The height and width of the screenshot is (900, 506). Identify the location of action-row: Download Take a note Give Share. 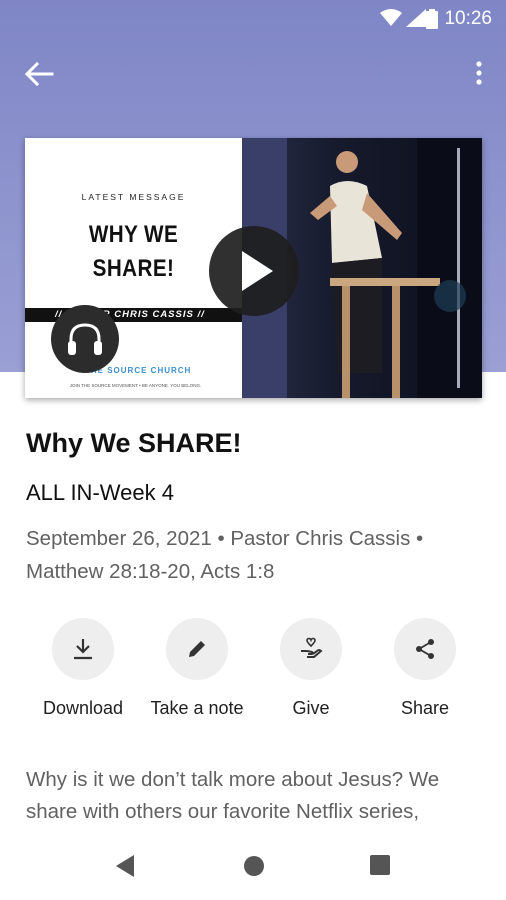
(253, 673).